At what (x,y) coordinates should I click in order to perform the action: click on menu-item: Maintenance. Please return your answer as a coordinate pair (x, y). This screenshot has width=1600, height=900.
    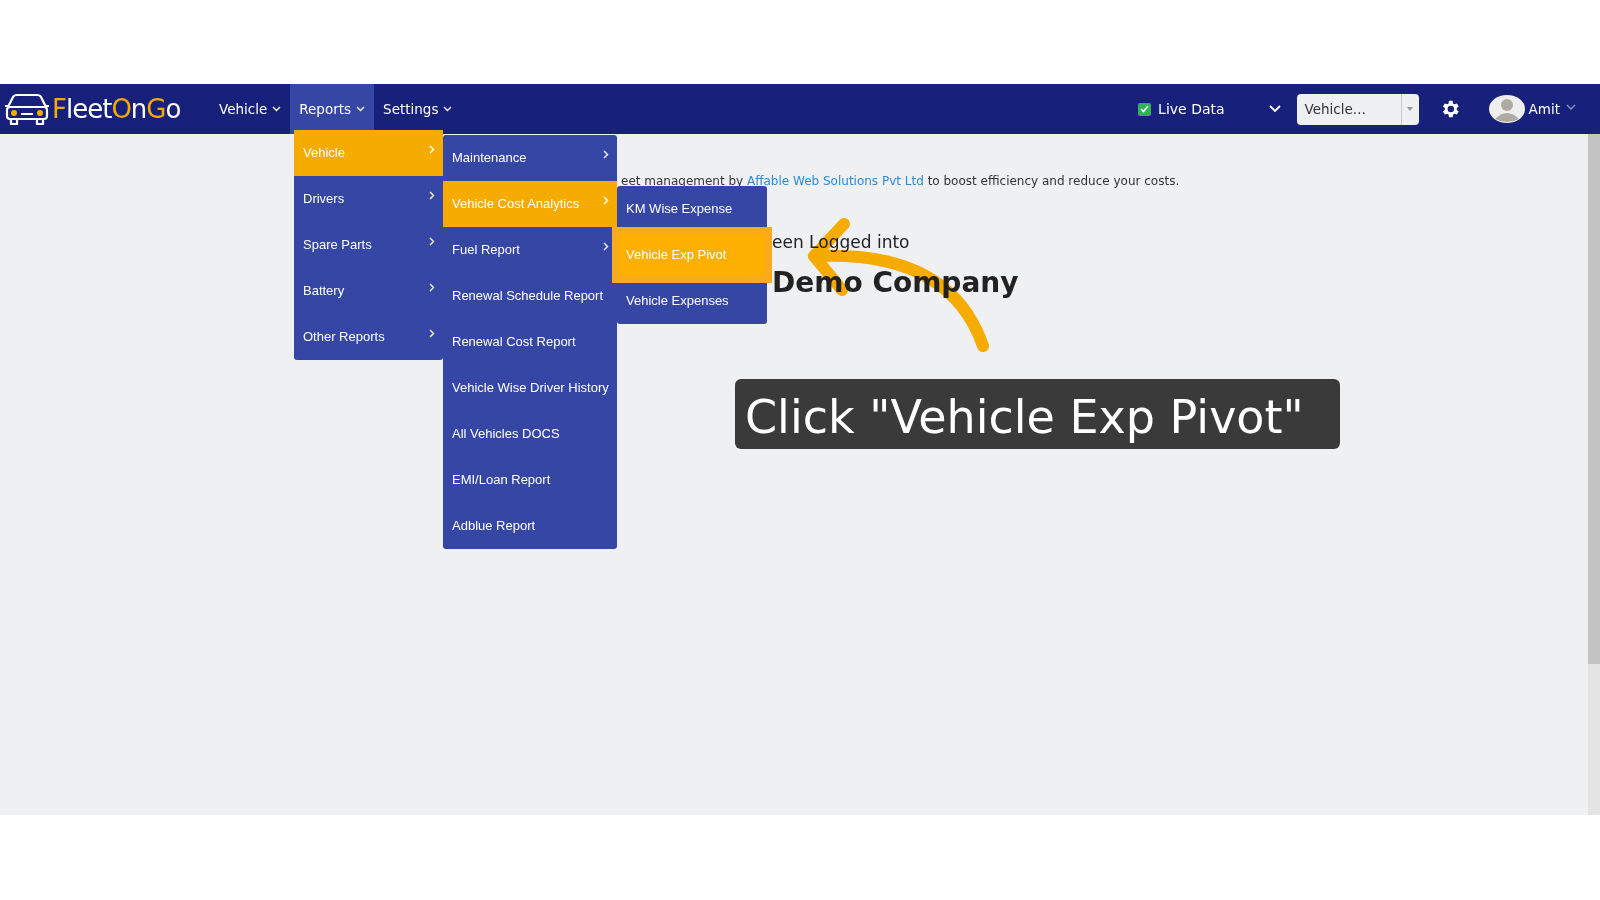
    Looking at the image, I should click on (530, 158).